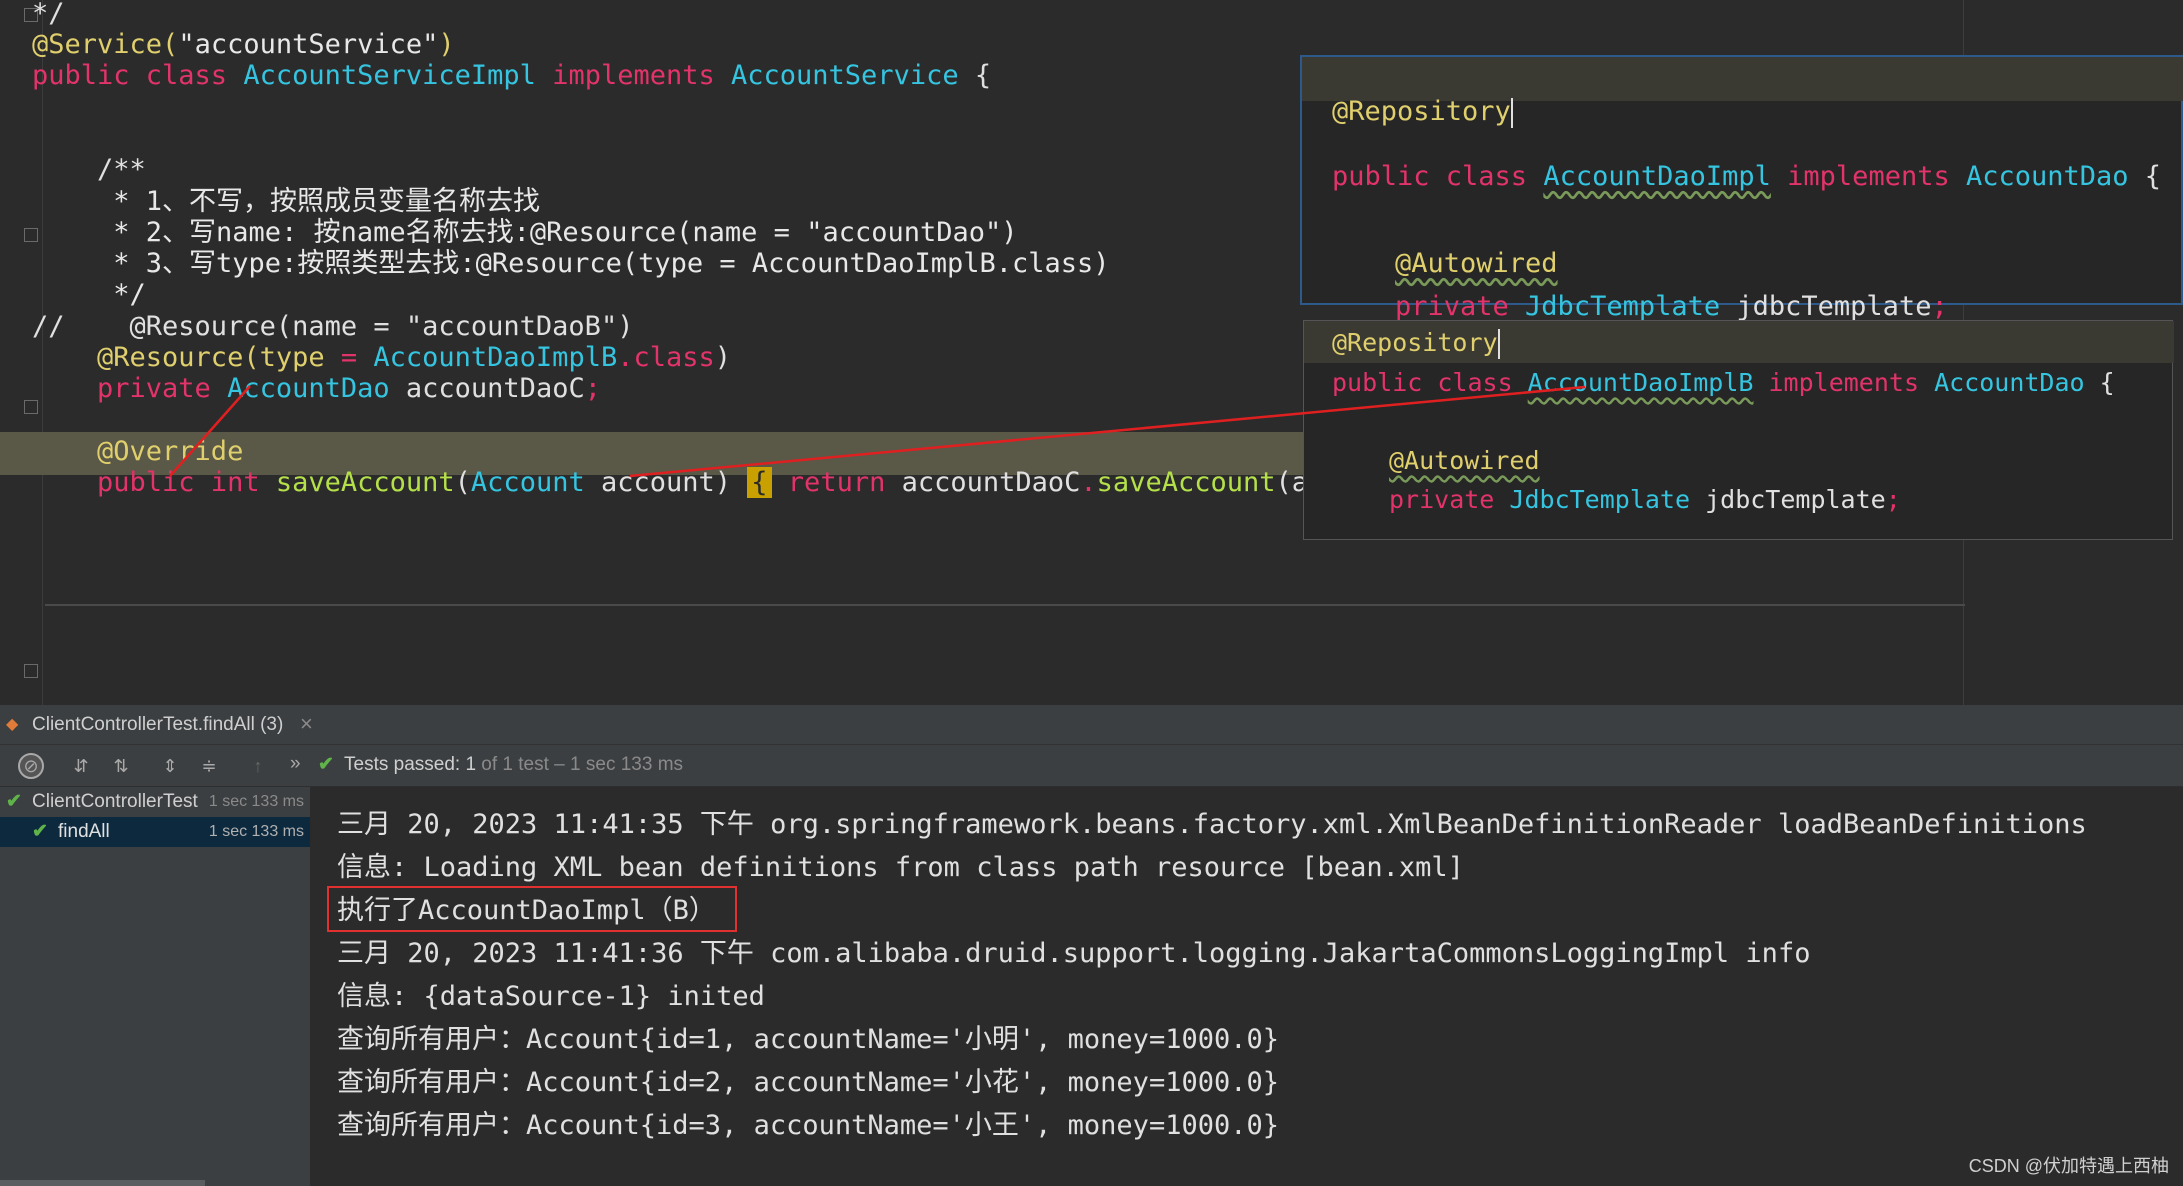  What do you see at coordinates (532, 909) in the screenshot?
I see `highlight-box` at bounding box center [532, 909].